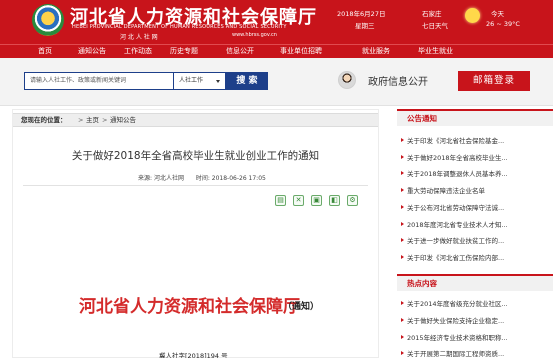 This screenshot has height=358, width=553. I want to click on nav-item-graduates: 毕业生就业, so click(435, 52).